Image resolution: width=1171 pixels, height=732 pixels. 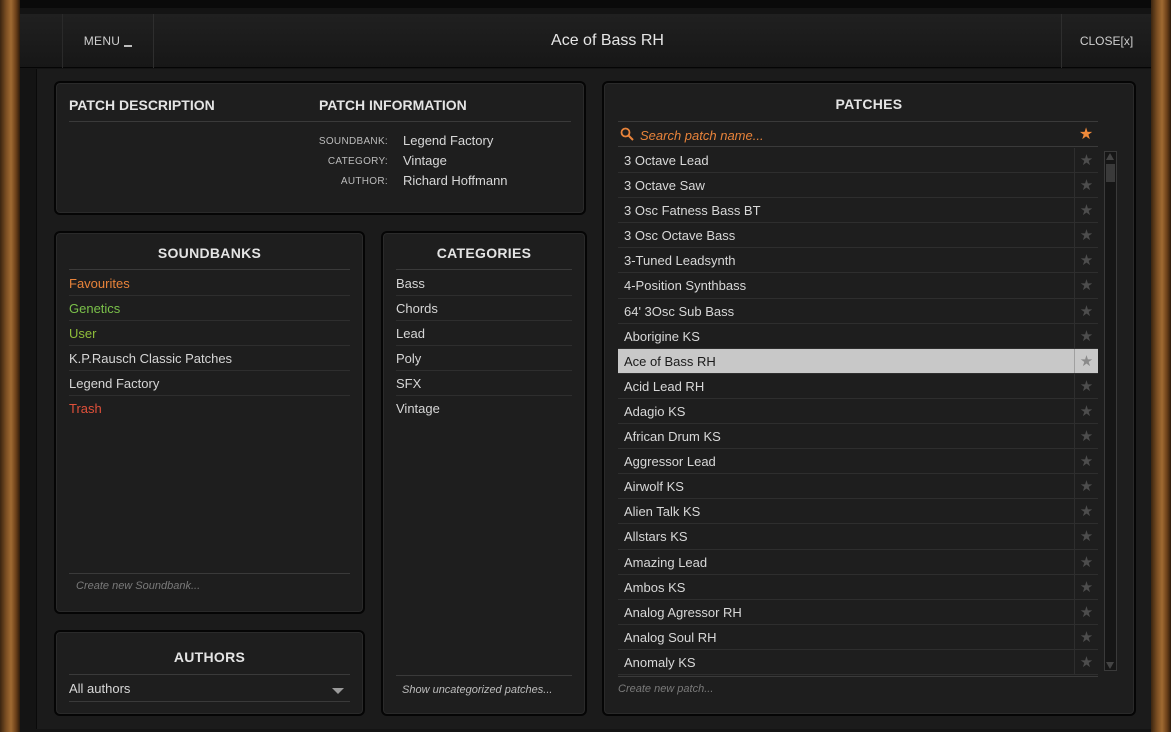 I want to click on search-icon, so click(x=627, y=134).